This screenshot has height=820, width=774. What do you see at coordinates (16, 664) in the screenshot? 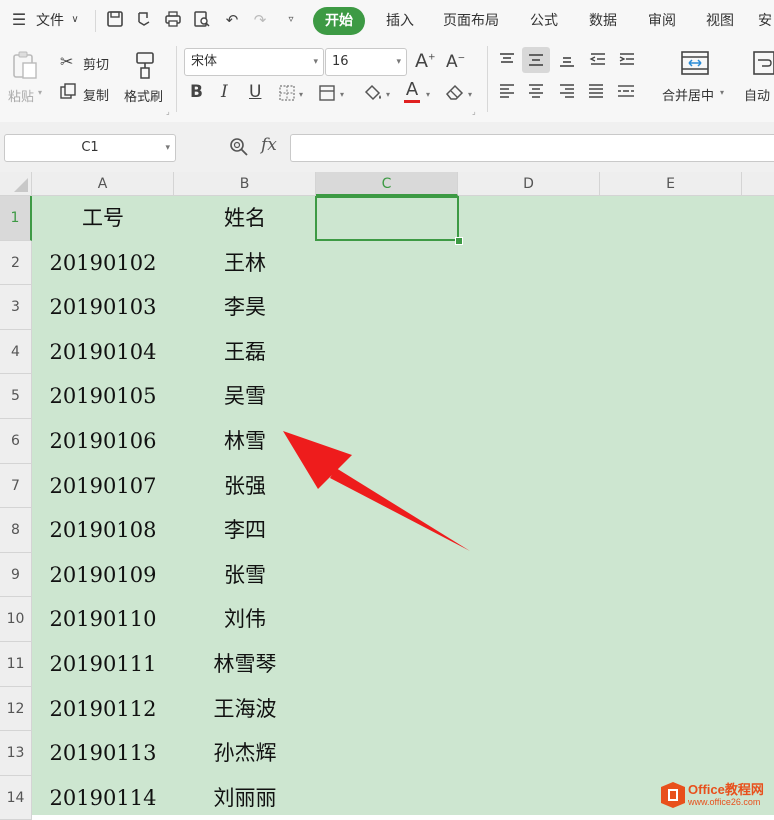
I see `row-header-11: 11` at bounding box center [16, 664].